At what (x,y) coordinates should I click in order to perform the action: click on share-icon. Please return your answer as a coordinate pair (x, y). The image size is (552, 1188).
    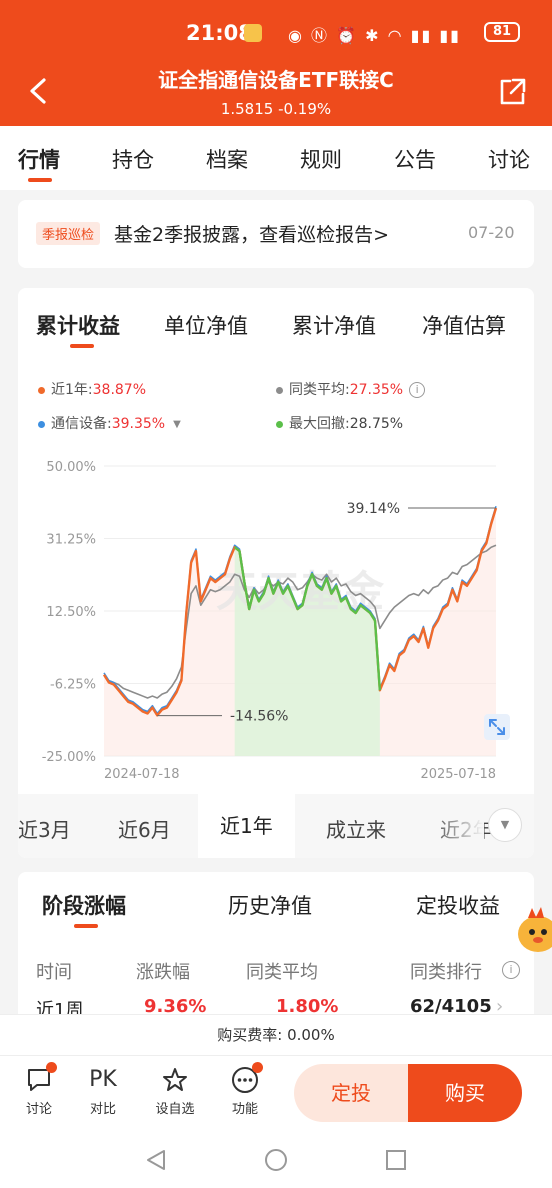
    Looking at the image, I should click on (512, 92).